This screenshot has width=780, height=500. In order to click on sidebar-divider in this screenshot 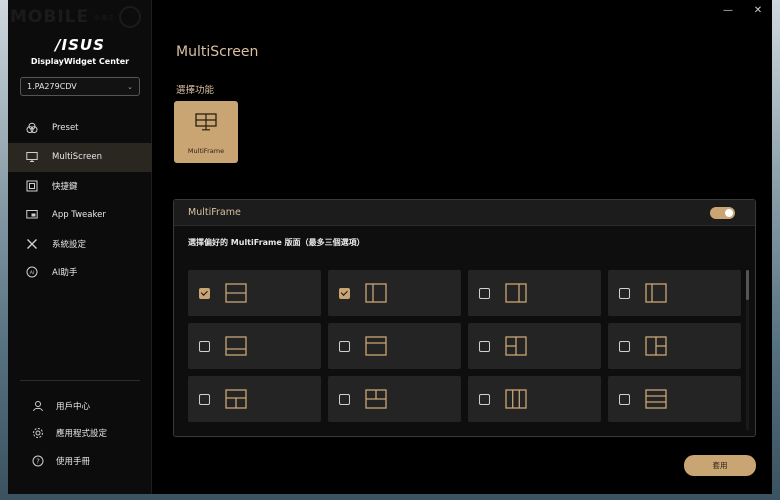, I will do `click(80, 380)`.